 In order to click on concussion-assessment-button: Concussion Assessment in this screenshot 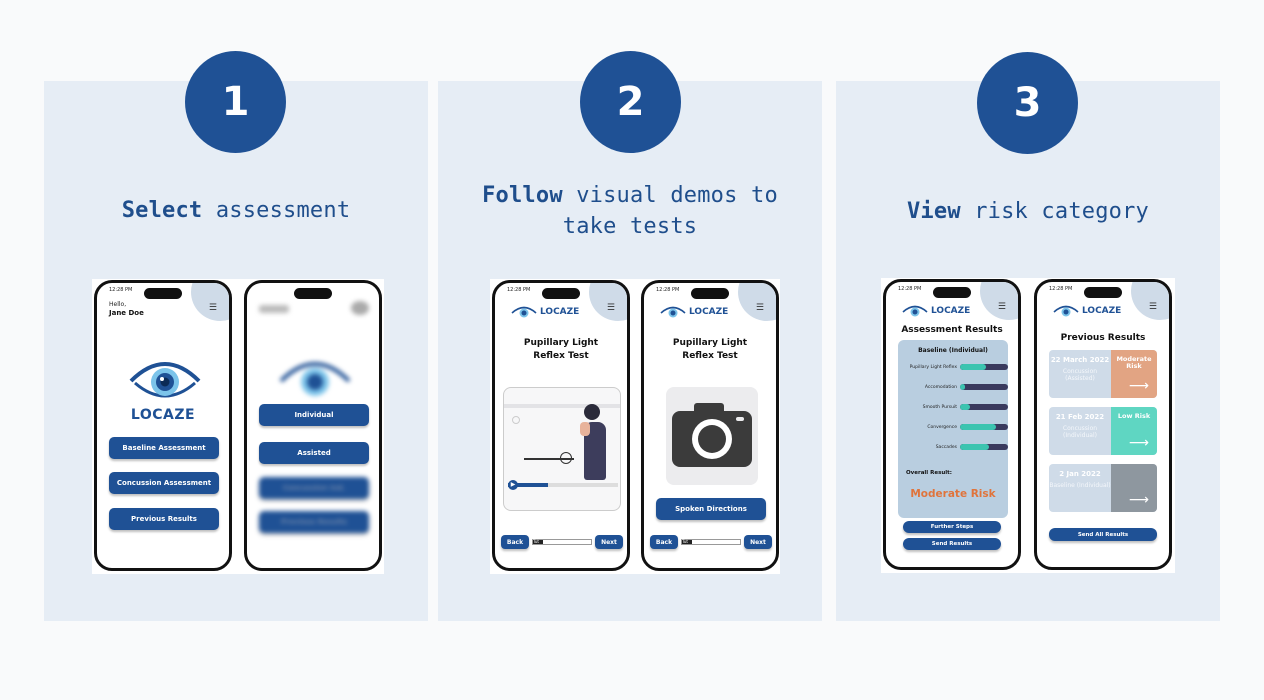, I will do `click(164, 483)`.